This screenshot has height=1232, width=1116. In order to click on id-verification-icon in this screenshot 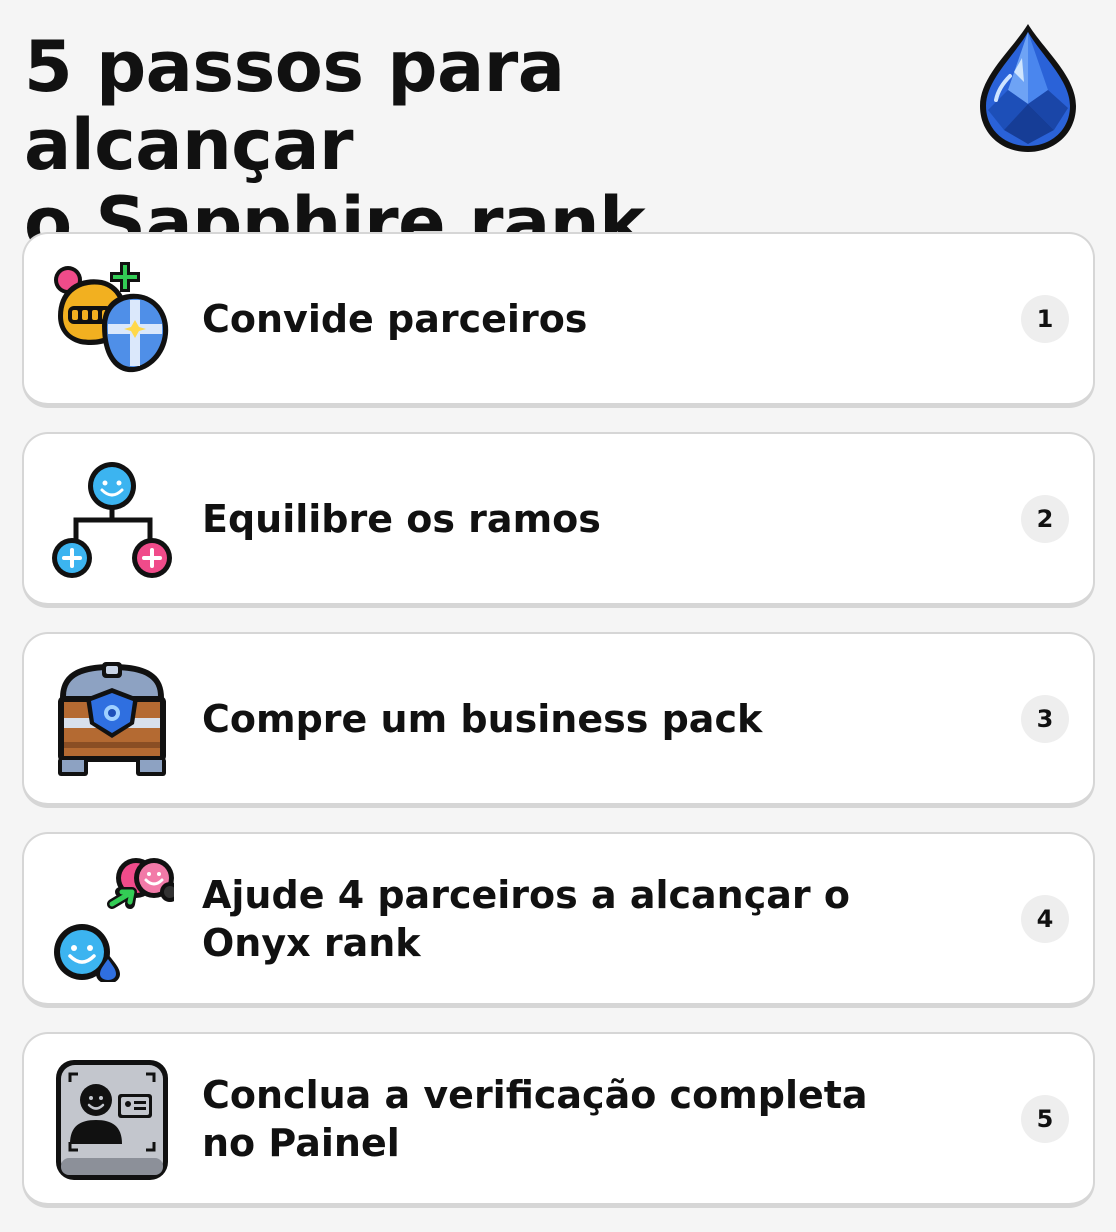, I will do `click(112, 1120)`.